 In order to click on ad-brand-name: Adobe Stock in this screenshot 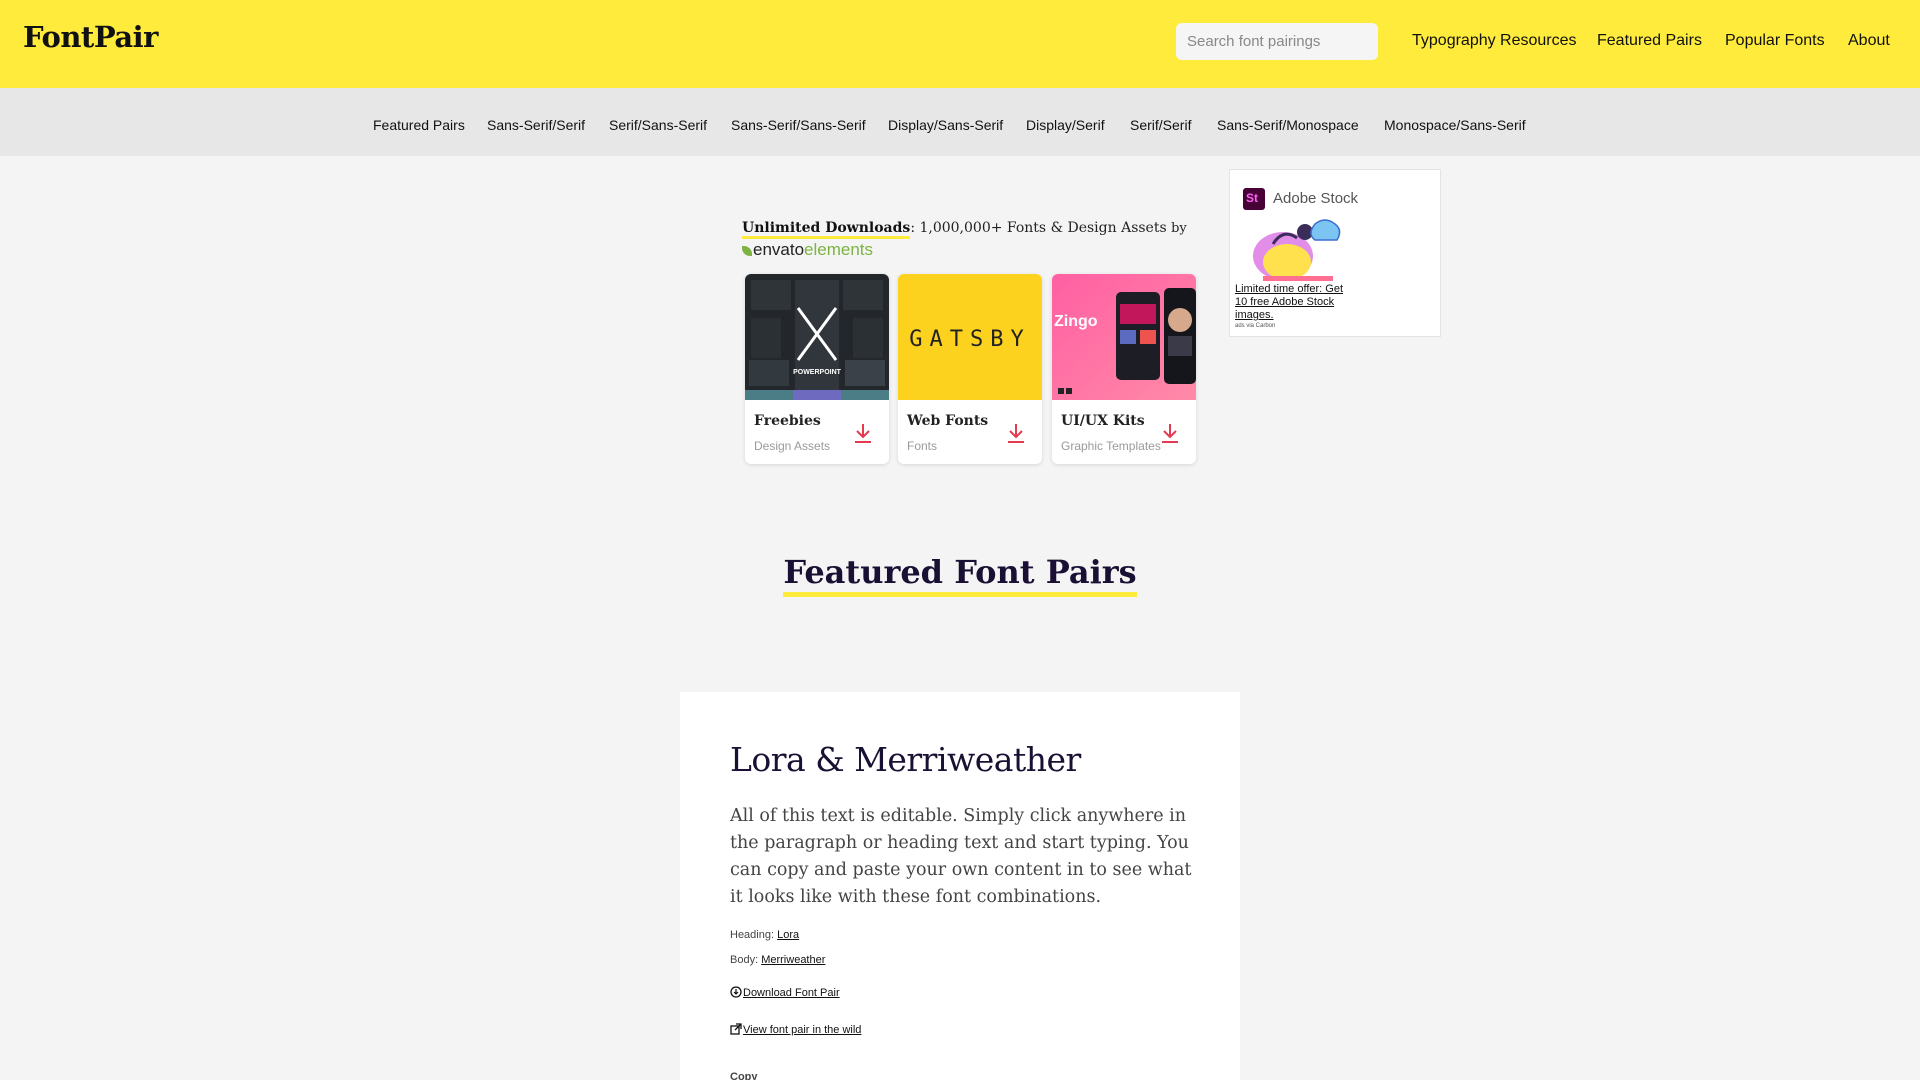, I will do `click(1316, 198)`.